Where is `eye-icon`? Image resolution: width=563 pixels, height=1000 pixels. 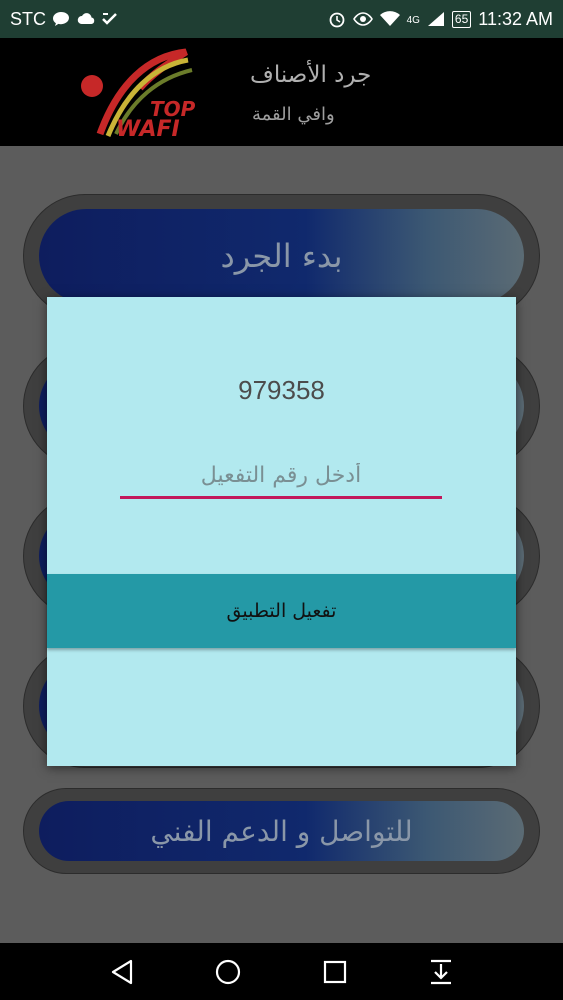 eye-icon is located at coordinates (362, 19).